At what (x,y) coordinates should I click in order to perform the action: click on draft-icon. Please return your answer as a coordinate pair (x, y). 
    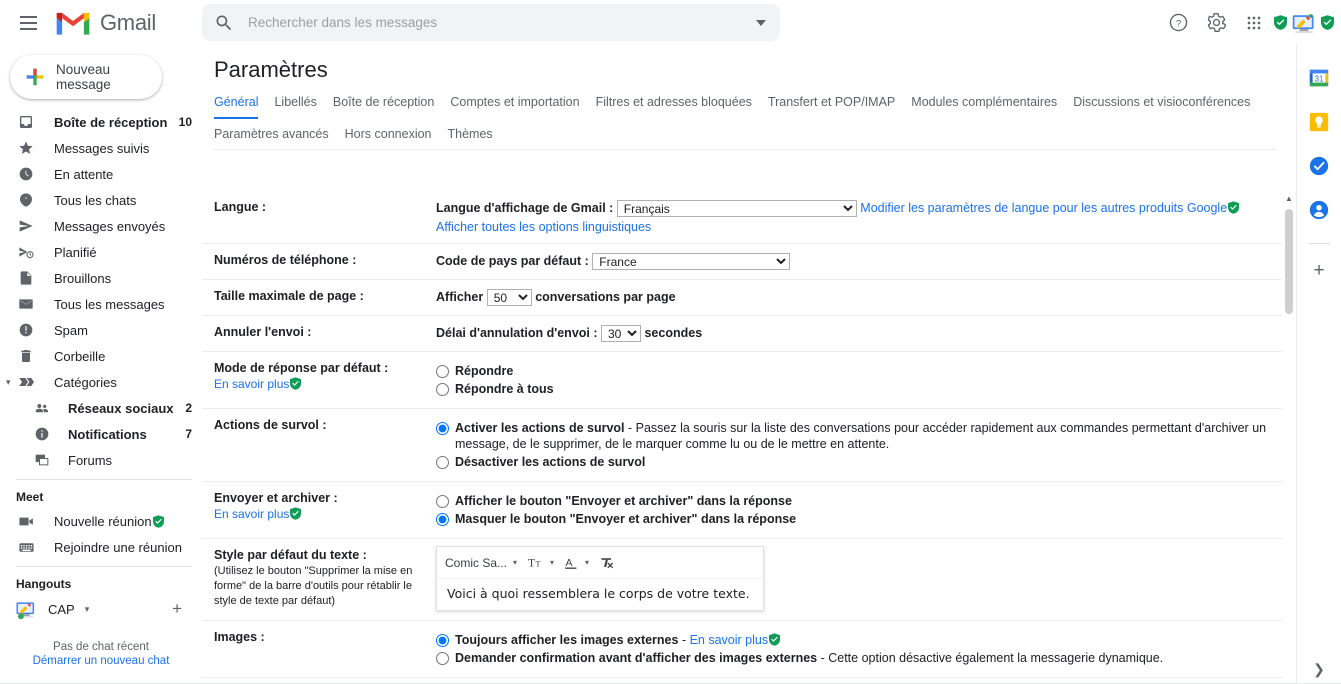
    Looking at the image, I should click on (26, 278).